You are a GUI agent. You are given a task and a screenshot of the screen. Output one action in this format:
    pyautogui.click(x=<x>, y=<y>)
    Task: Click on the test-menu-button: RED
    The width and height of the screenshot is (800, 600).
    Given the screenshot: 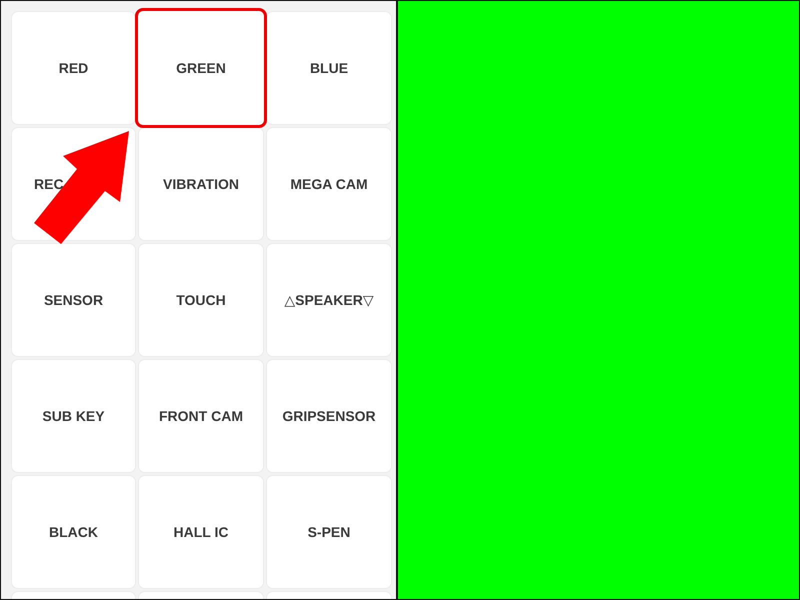 What is the action you would take?
    pyautogui.click(x=73, y=68)
    